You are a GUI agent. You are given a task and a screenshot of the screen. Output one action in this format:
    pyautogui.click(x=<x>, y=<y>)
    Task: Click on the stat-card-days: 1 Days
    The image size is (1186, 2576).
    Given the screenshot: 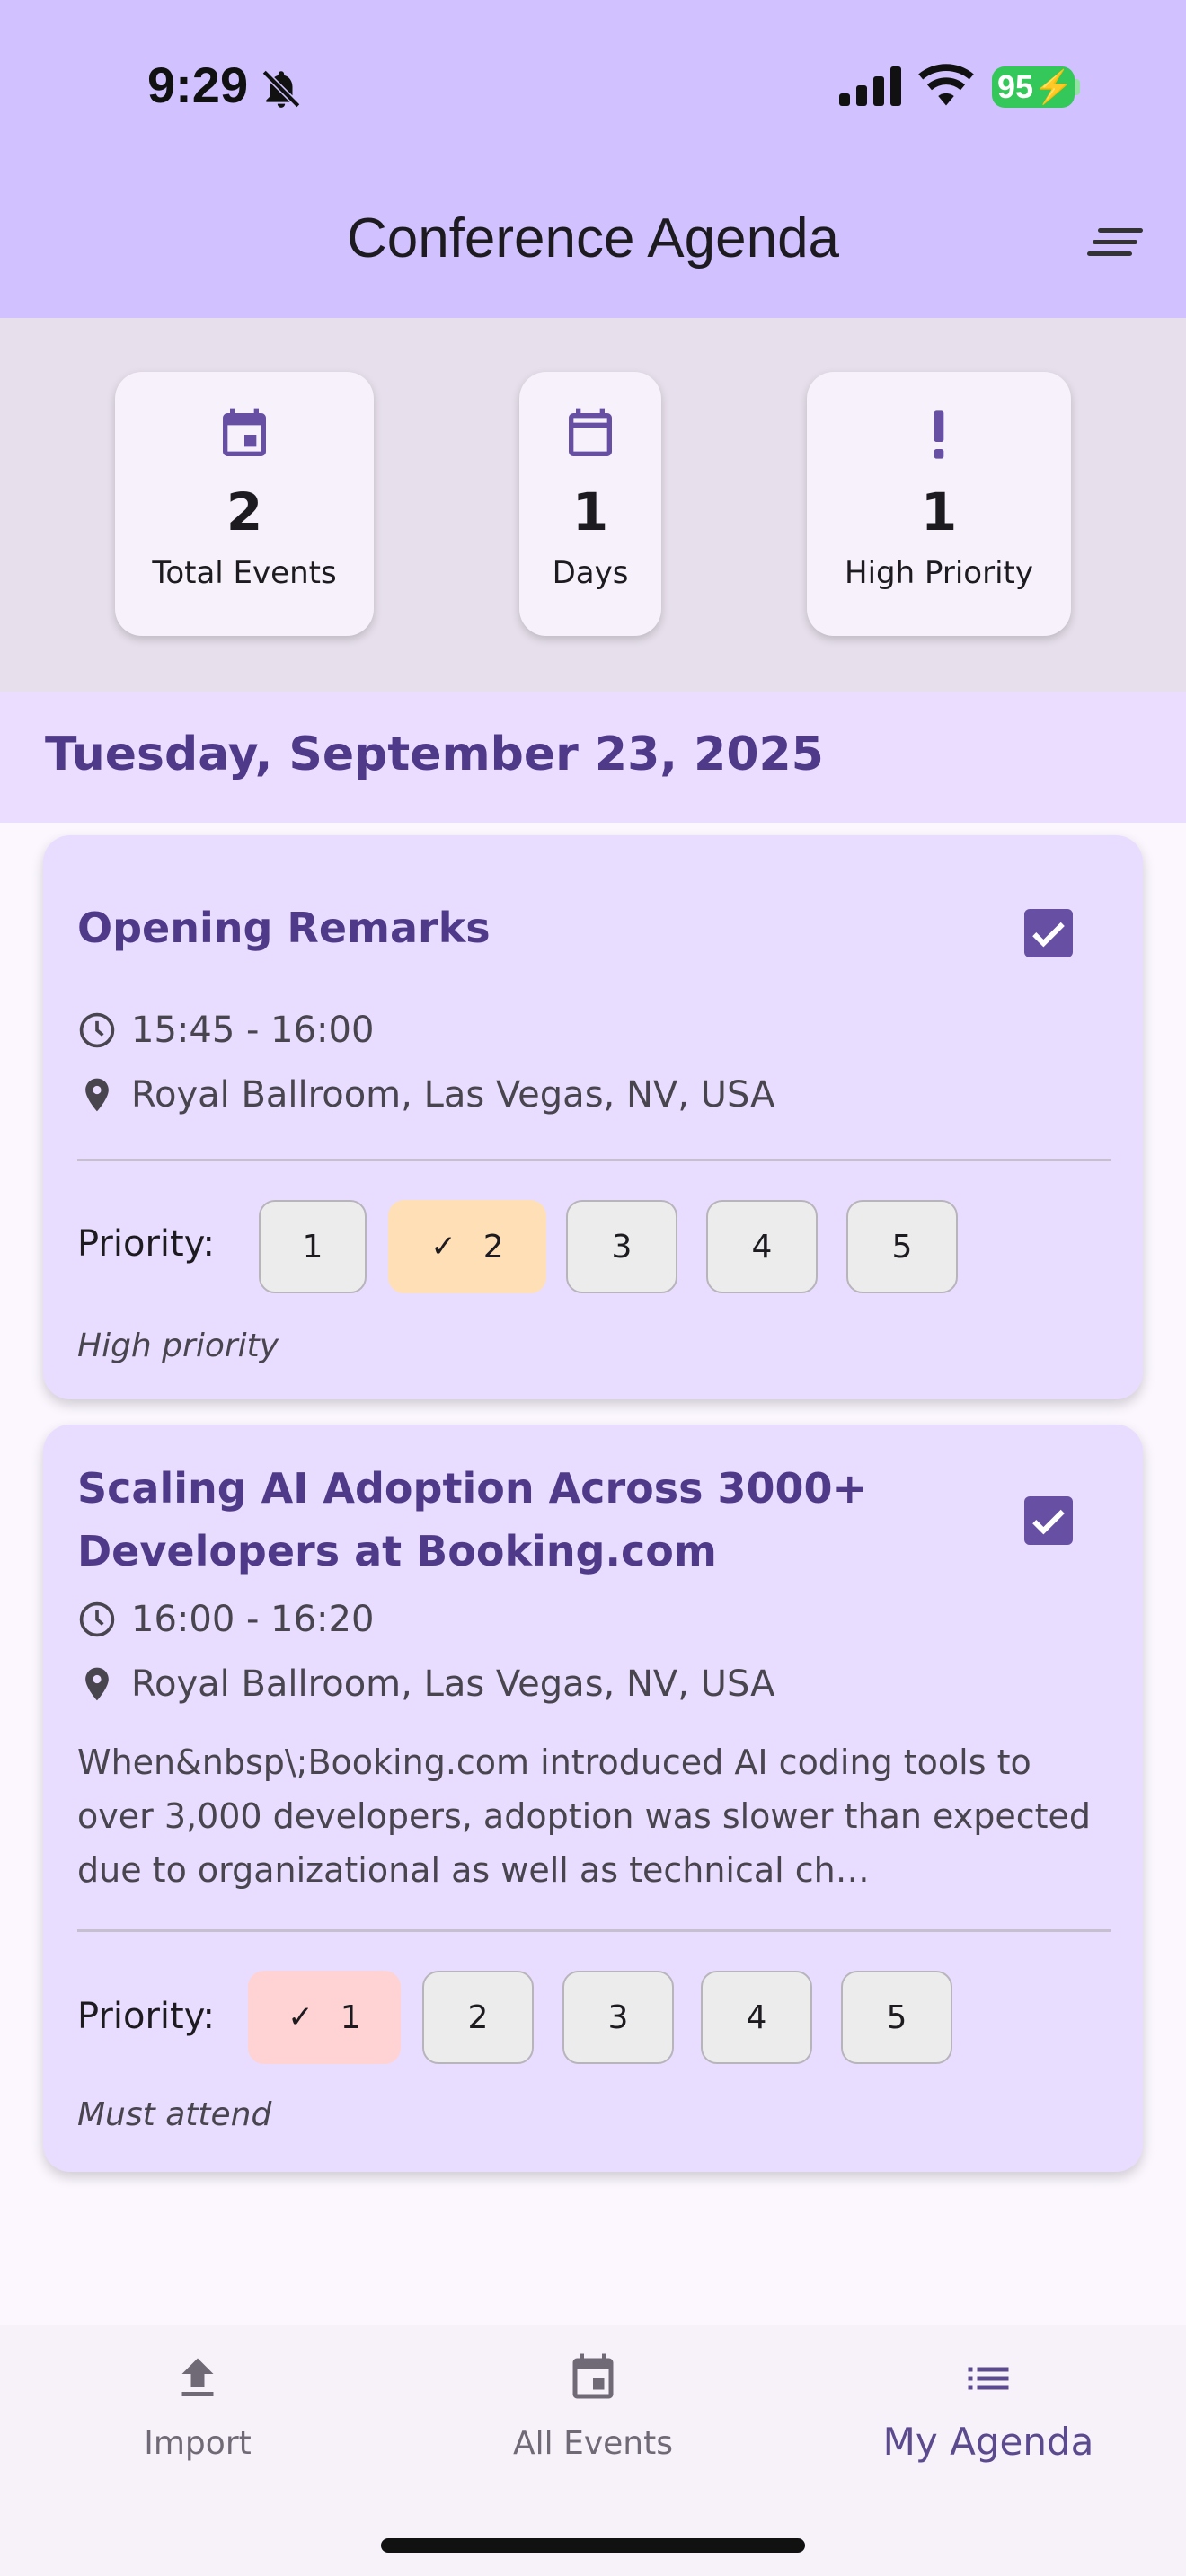 What is the action you would take?
    pyautogui.click(x=590, y=504)
    